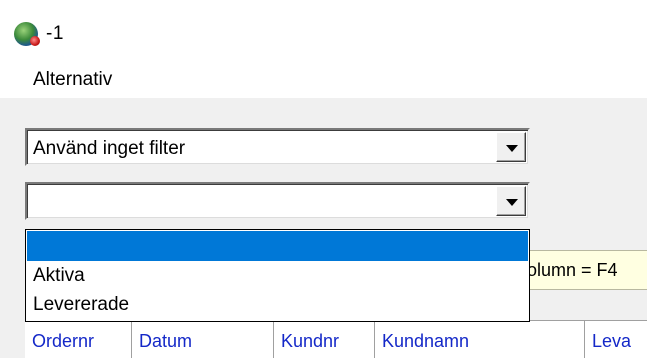  Describe the element at coordinates (572, 270) in the screenshot. I see `hint-text: olumn = F4` at that location.